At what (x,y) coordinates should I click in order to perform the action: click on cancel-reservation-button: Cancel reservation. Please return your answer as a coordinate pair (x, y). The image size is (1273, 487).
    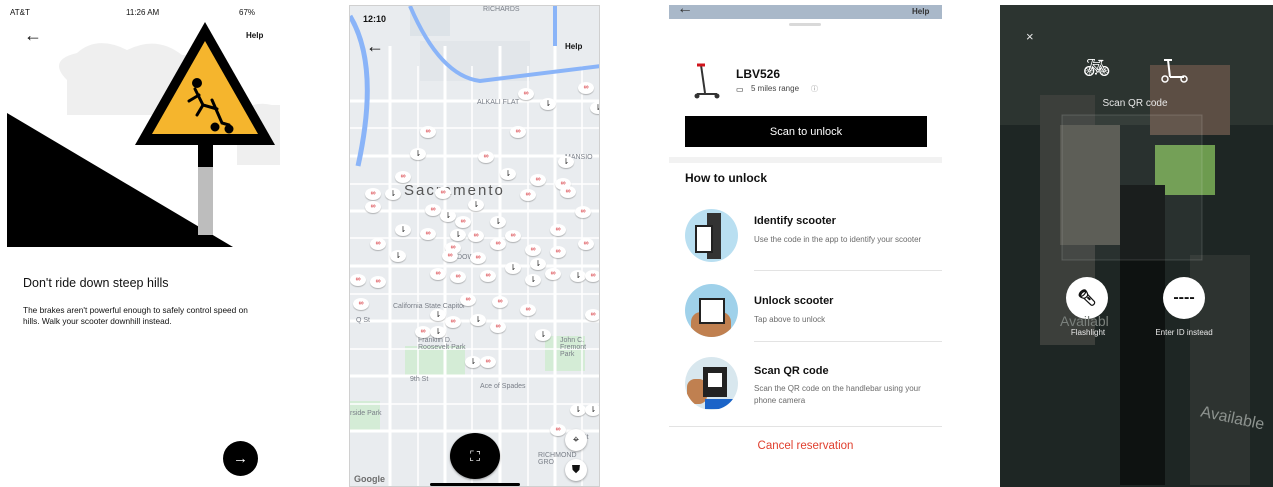
    Looking at the image, I should click on (805, 446).